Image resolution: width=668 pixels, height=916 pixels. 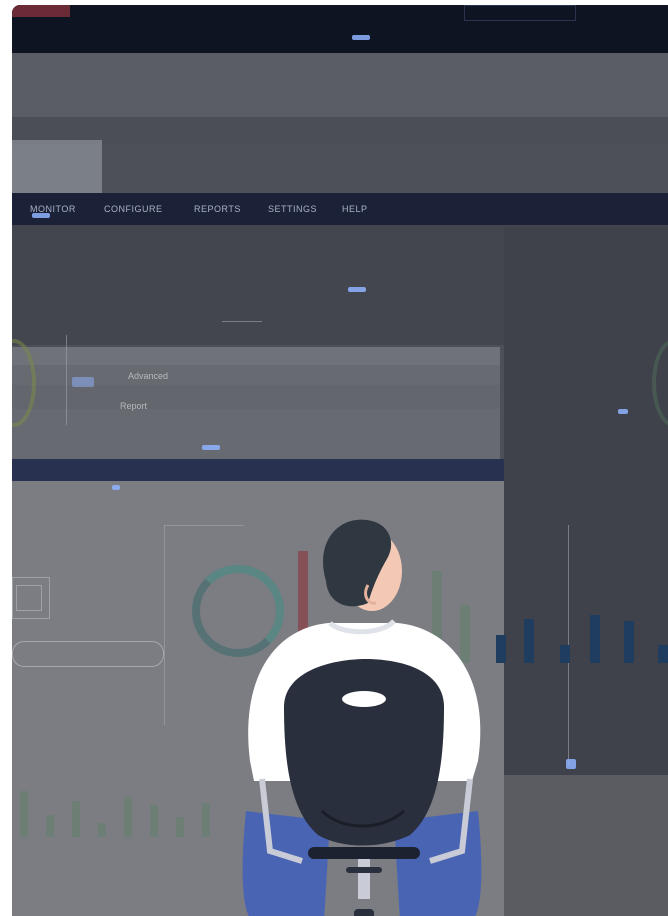 What do you see at coordinates (217, 209) in the screenshot?
I see `nav-item-reports: REPORTS` at bounding box center [217, 209].